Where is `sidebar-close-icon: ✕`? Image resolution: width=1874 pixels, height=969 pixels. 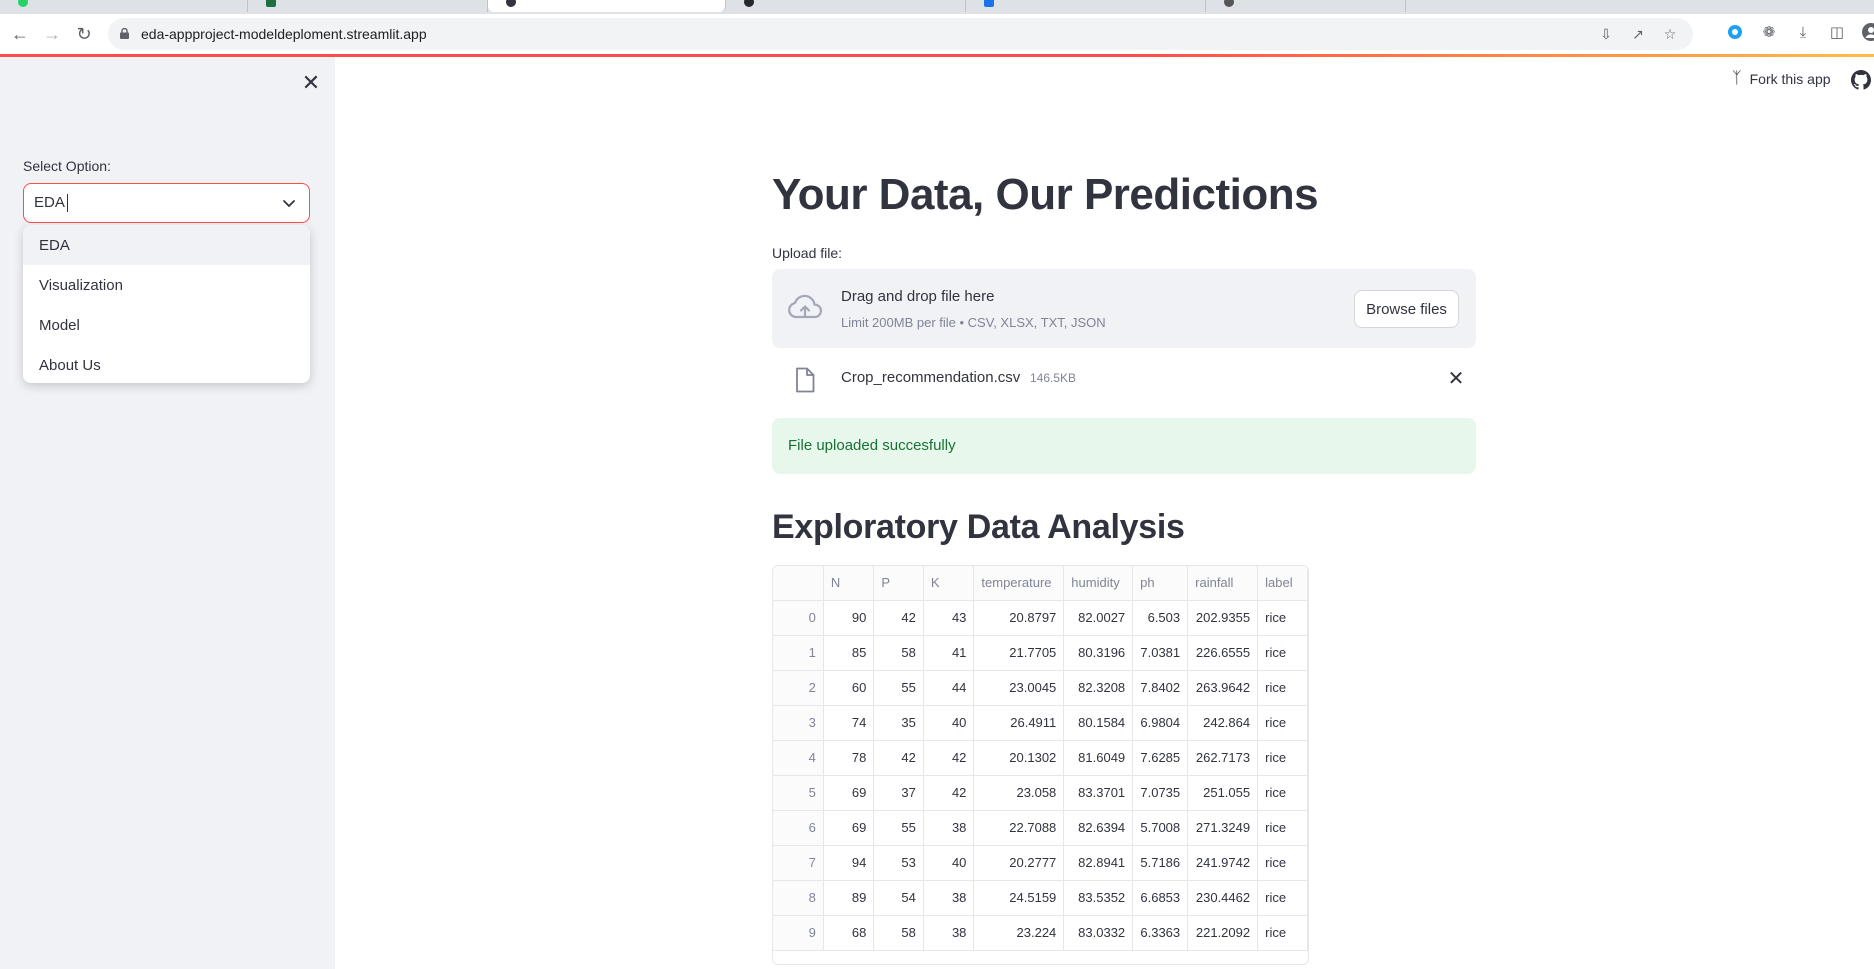
sidebar-close-icon: ✕ is located at coordinates (311, 83).